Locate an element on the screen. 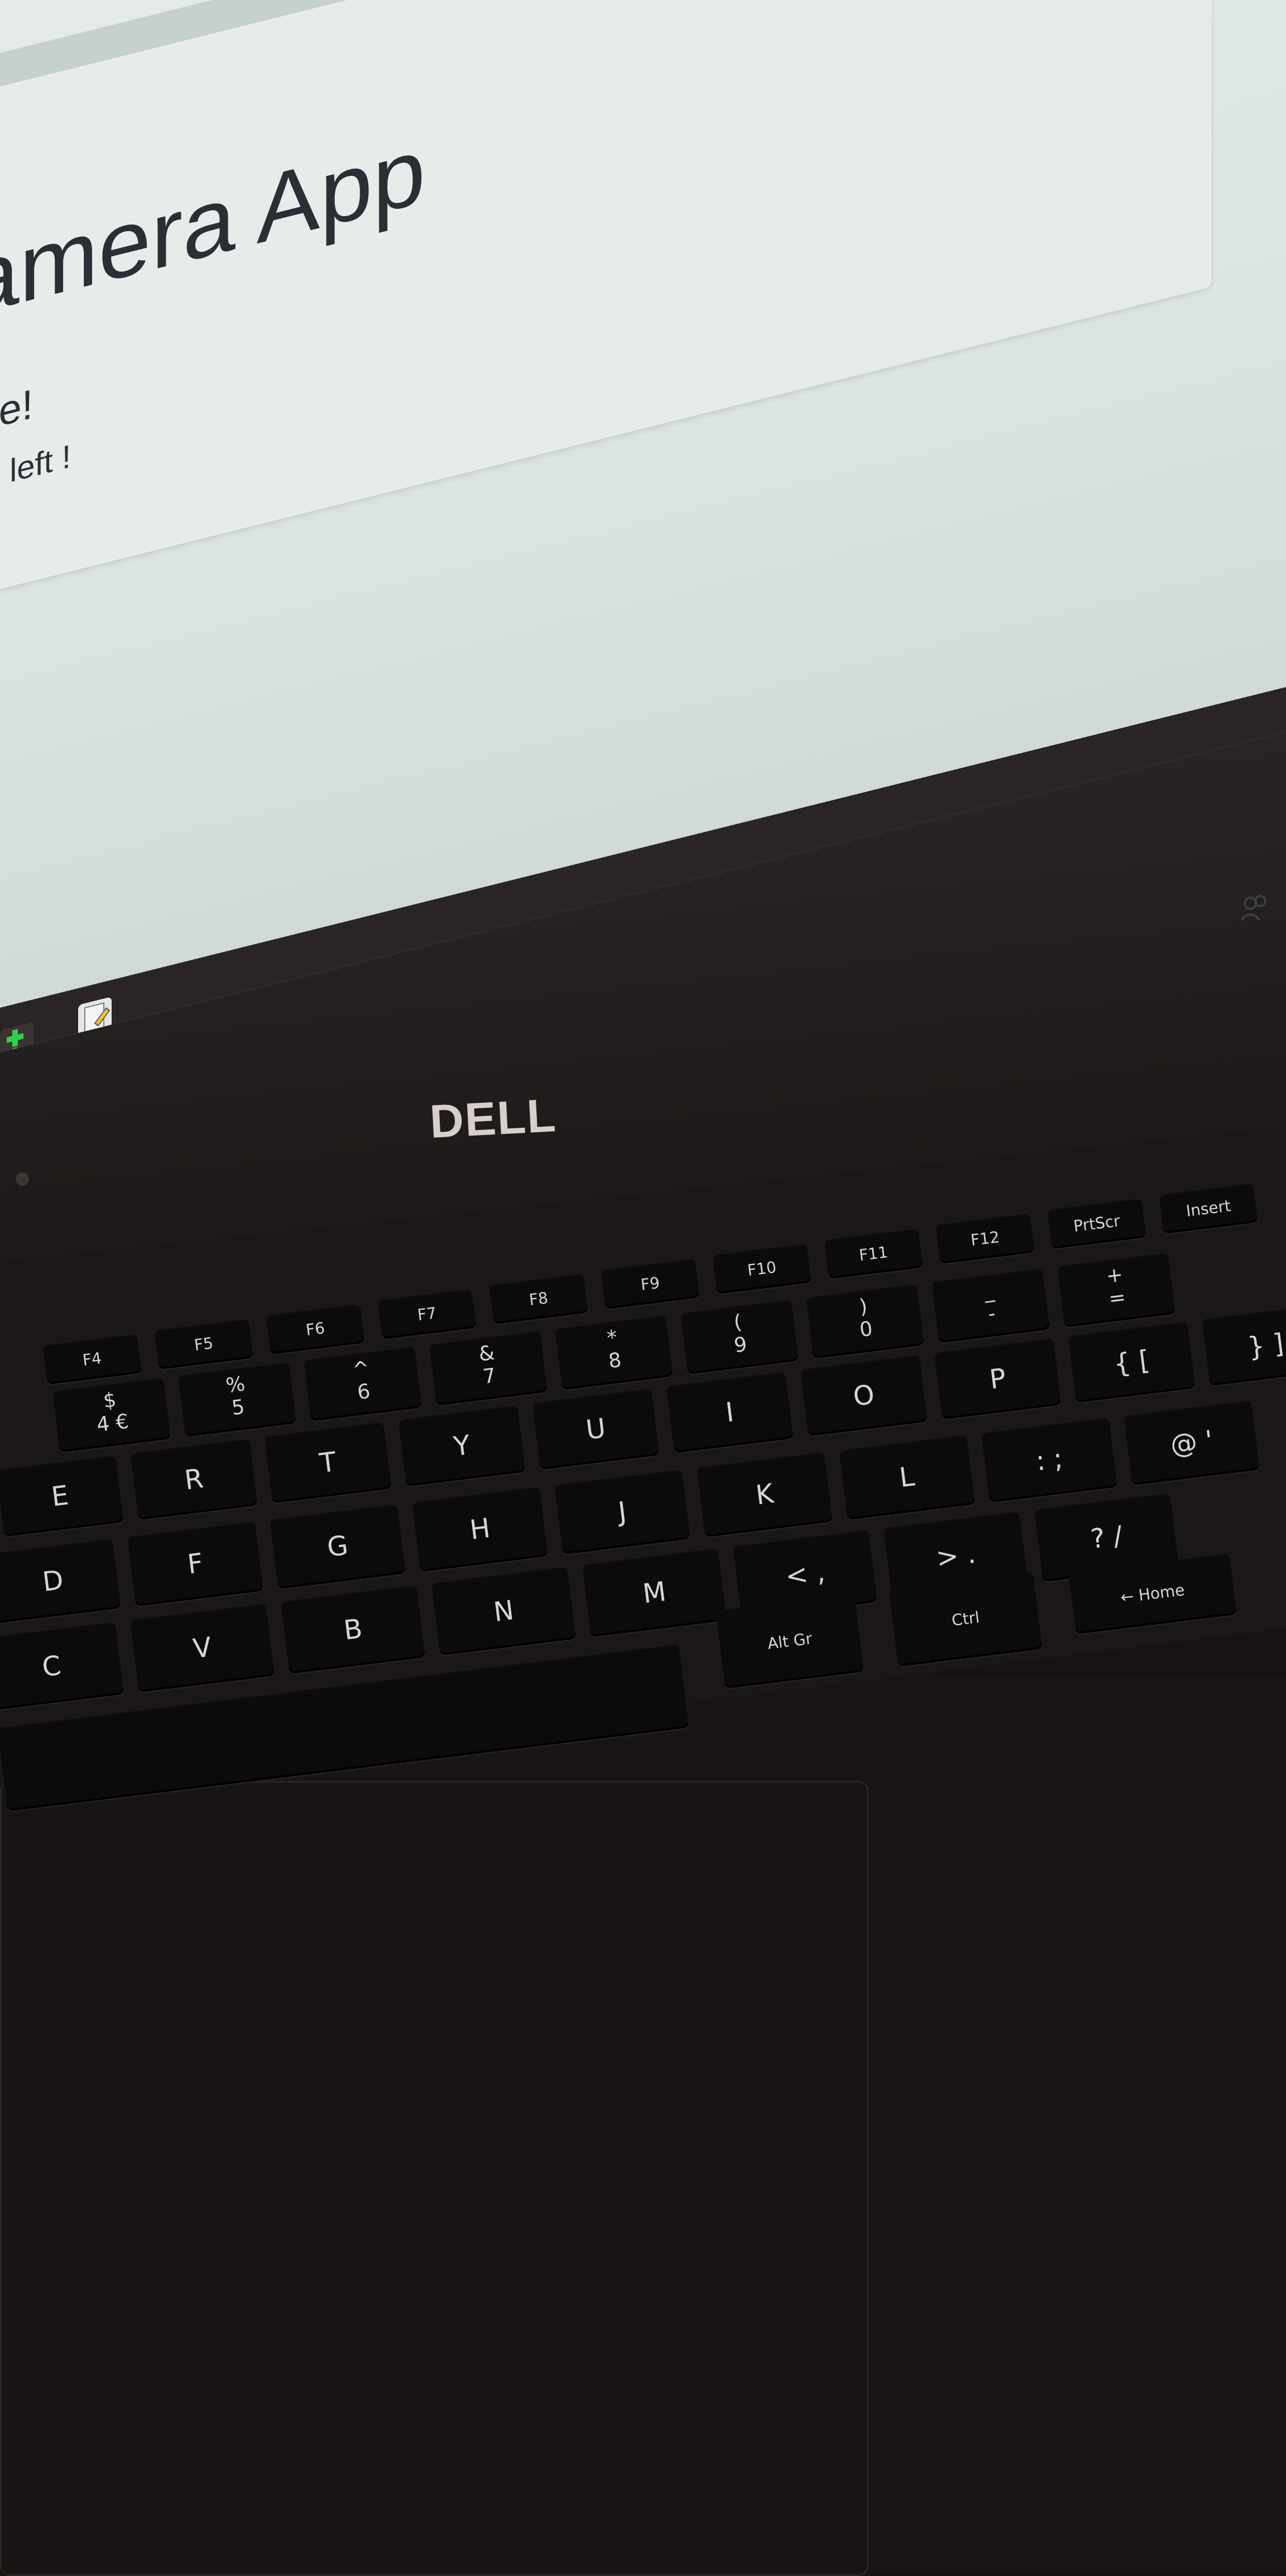 This screenshot has width=1286, height=2576. key-ctrl: Ctrl is located at coordinates (966, 1619).